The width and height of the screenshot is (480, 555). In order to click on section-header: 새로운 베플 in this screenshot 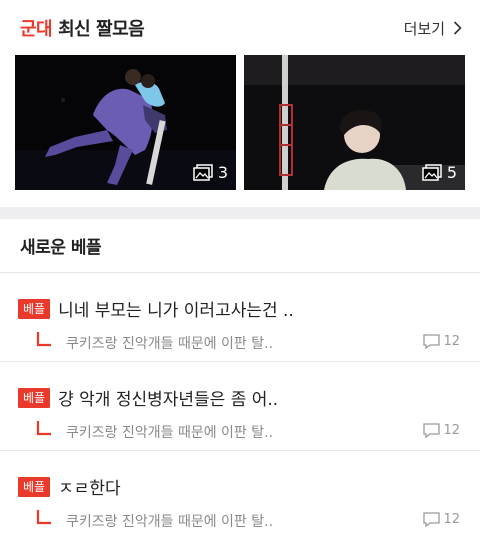, I will do `click(240, 246)`.